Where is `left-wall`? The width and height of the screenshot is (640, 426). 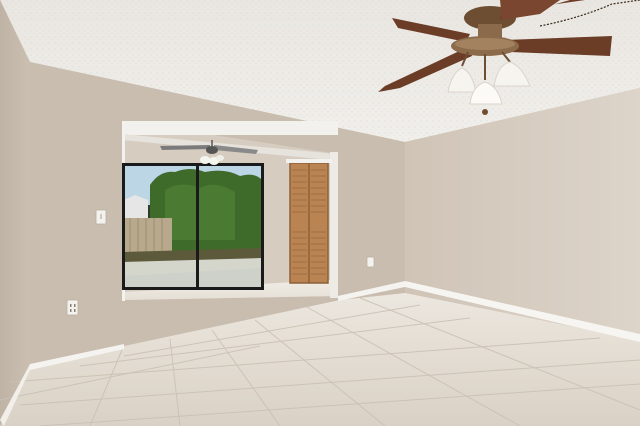 left-wall is located at coordinates (15, 213).